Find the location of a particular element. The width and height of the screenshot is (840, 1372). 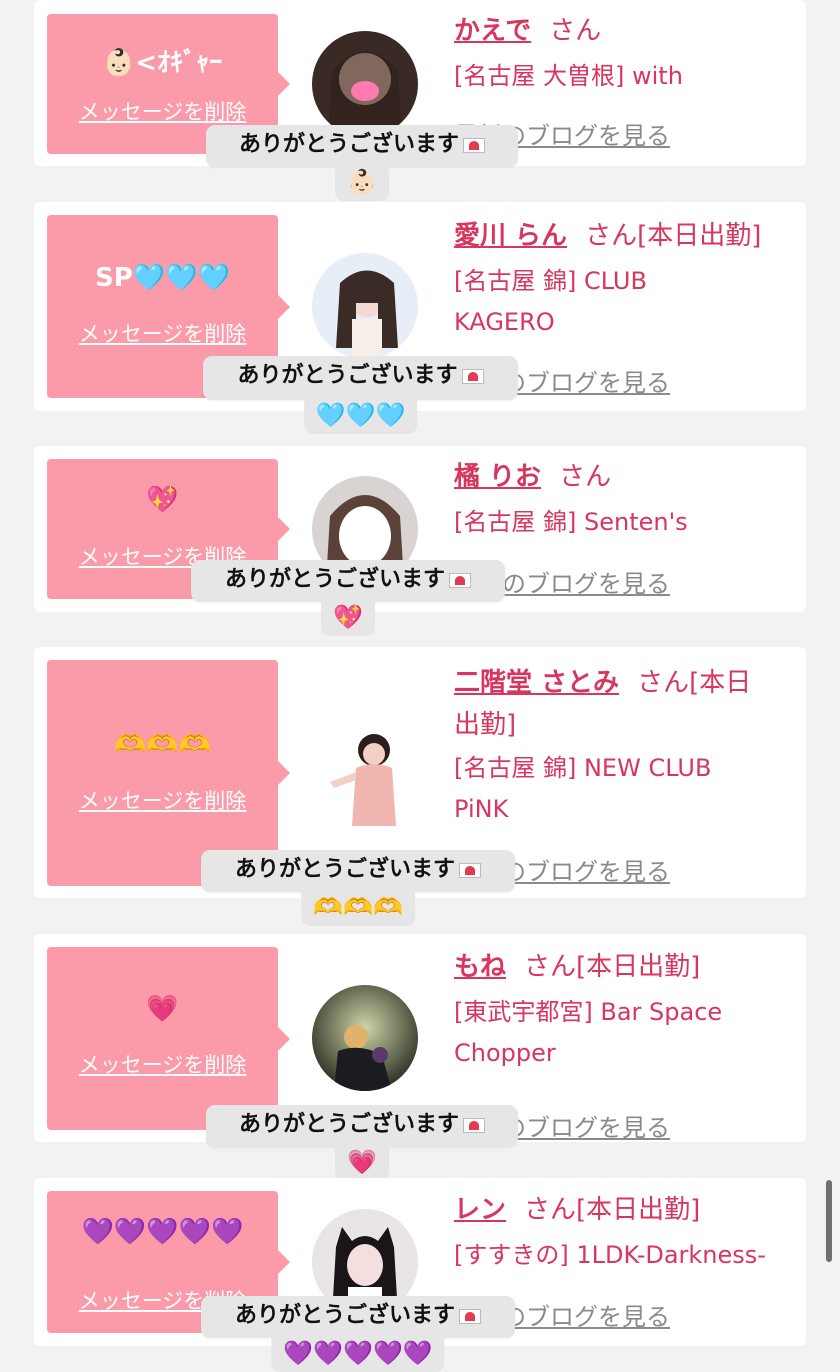

message-bubble: 💗 メッセージを削除 is located at coordinates (168, 1038).